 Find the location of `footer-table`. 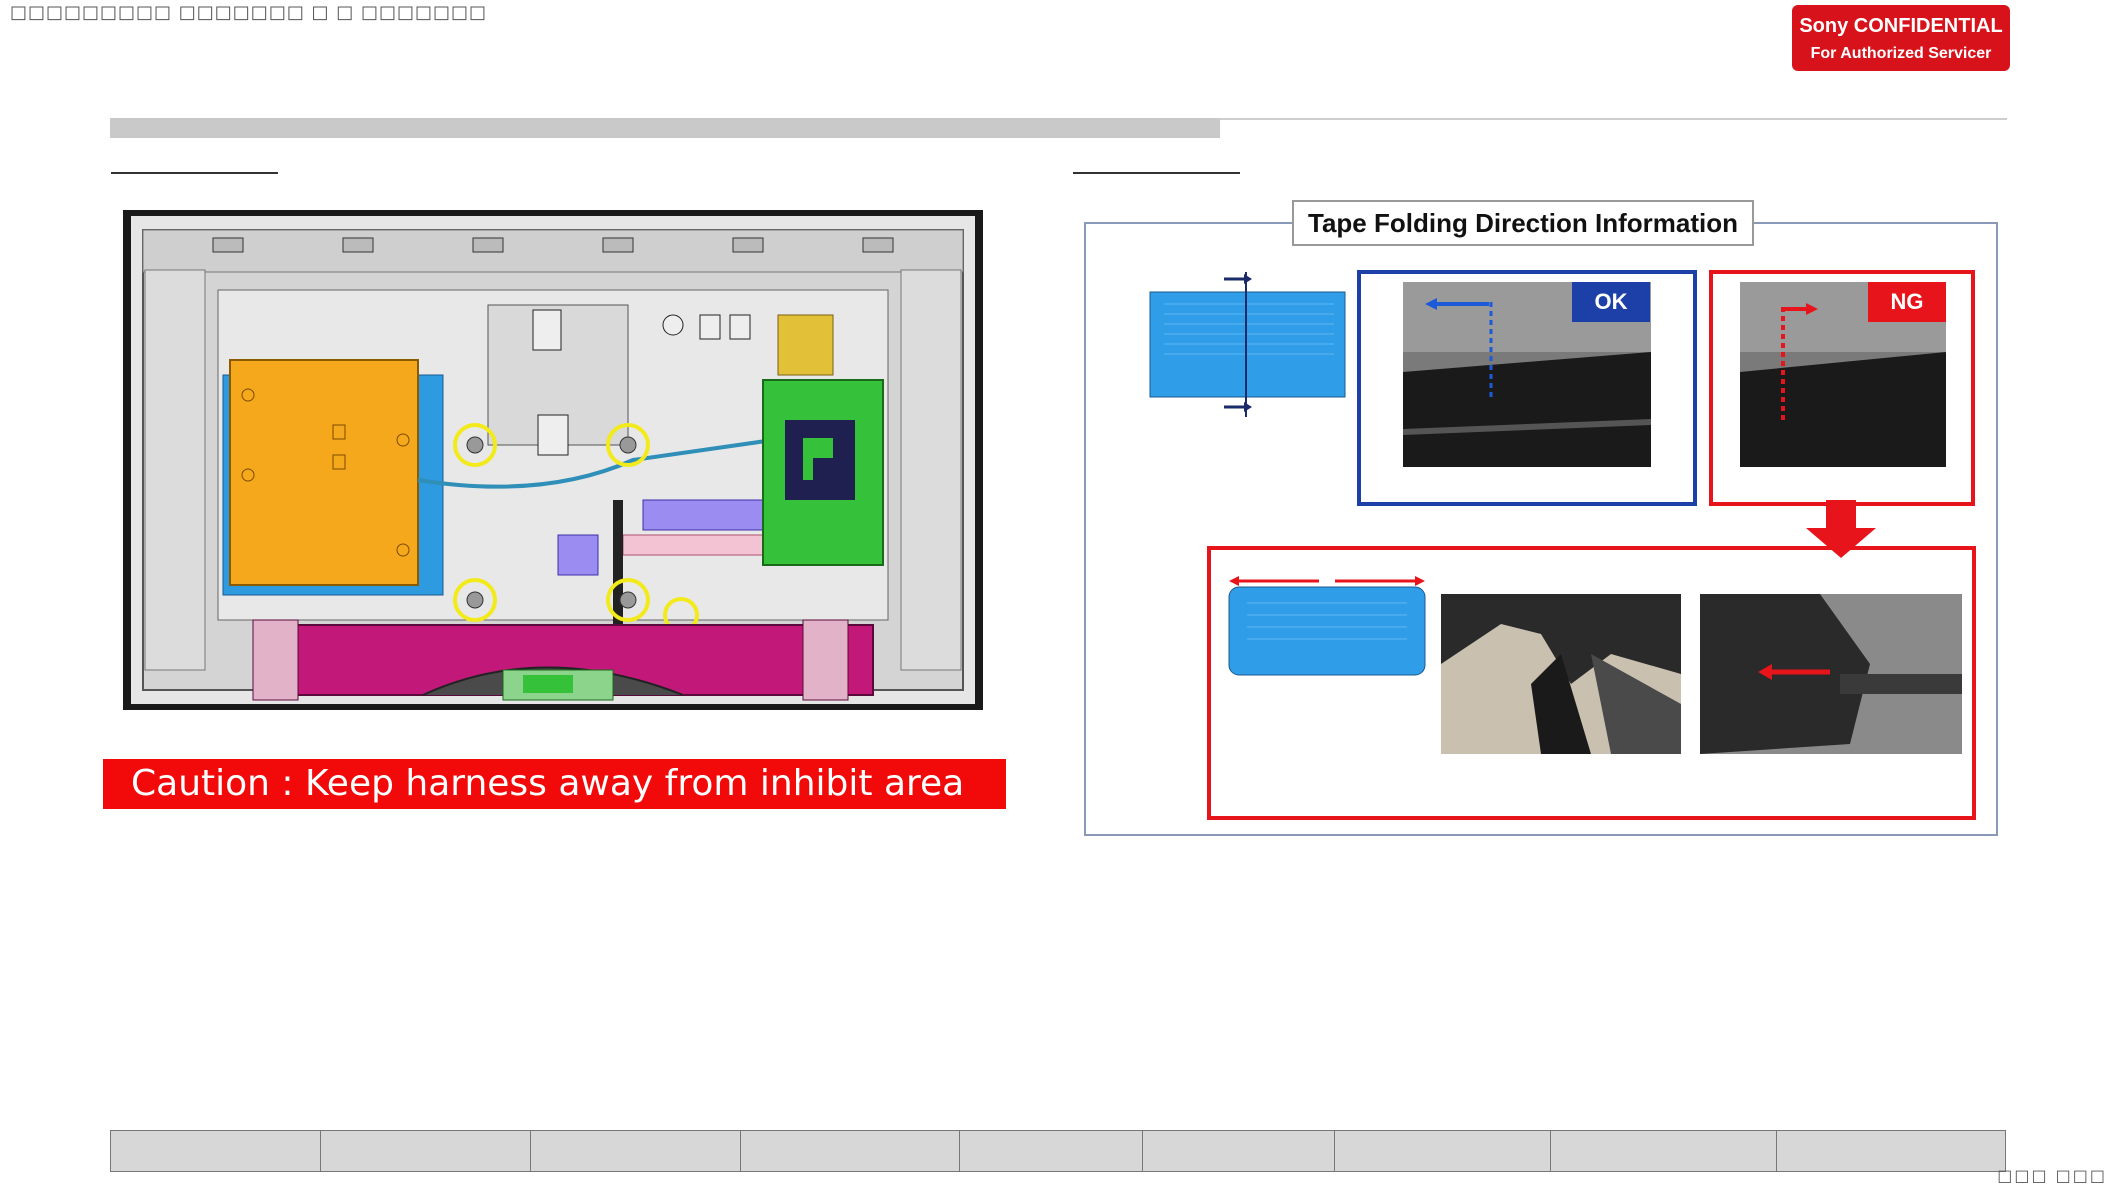

footer-table is located at coordinates (1058, 1151).